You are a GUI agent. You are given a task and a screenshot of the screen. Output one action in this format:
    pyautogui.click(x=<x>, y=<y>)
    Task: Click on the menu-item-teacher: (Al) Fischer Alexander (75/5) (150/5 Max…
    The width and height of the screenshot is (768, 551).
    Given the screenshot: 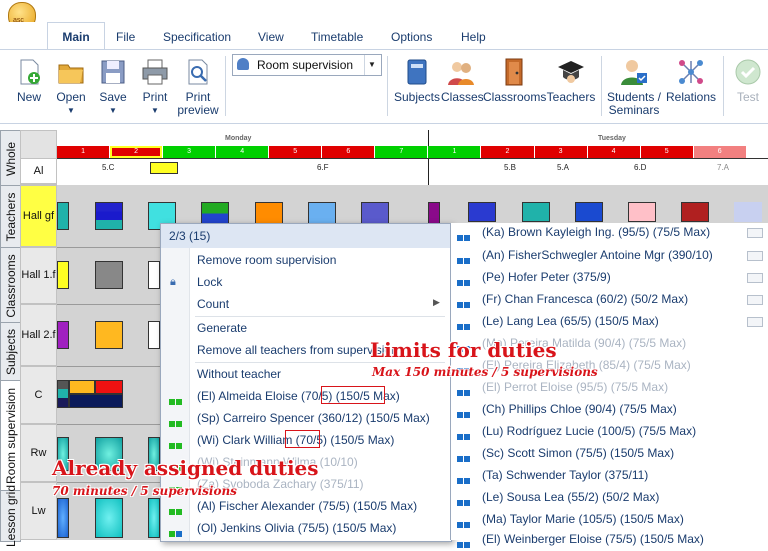 What is the action you would take?
    pyautogui.click(x=307, y=506)
    